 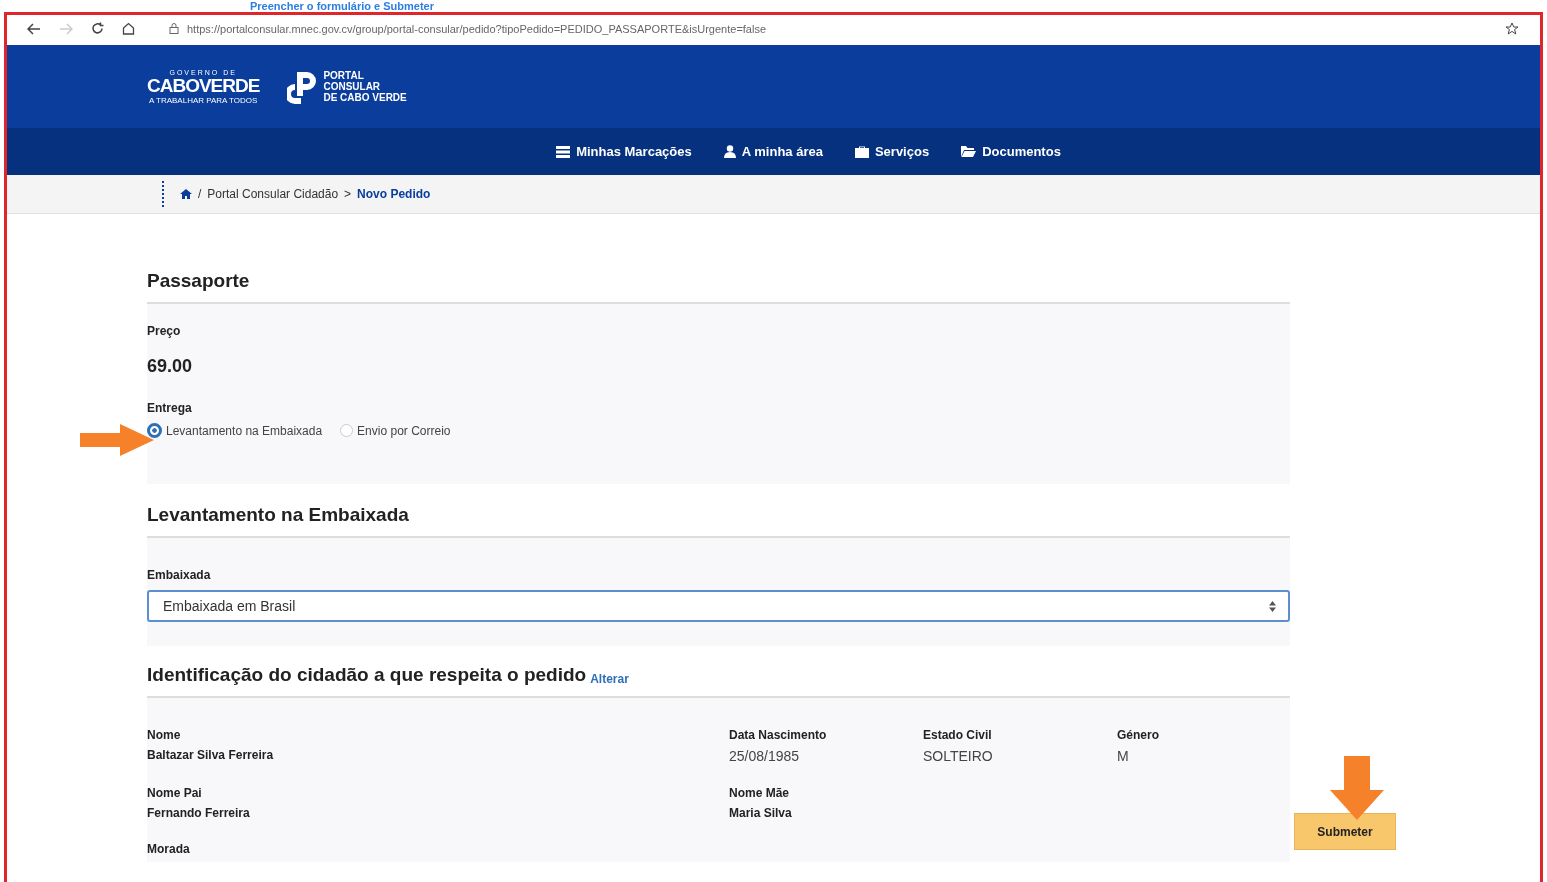 I want to click on breadcrumb-item: Portal Consular Cidadão, so click(x=273, y=194).